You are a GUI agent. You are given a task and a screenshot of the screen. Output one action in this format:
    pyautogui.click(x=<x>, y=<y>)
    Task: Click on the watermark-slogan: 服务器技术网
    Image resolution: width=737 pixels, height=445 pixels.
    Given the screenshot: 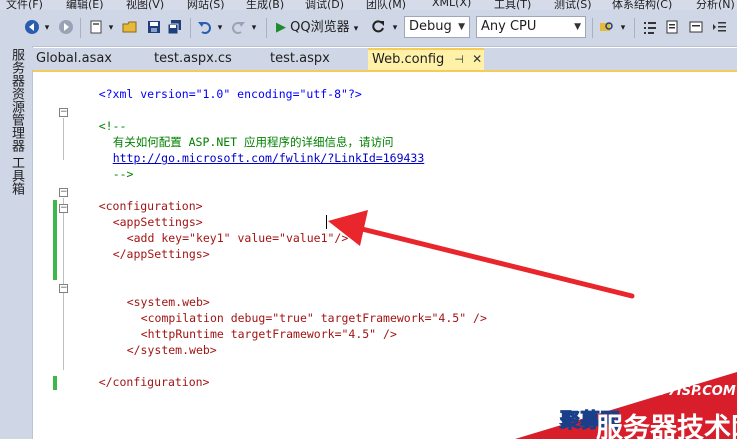 What is the action you would take?
    pyautogui.click(x=666, y=428)
    